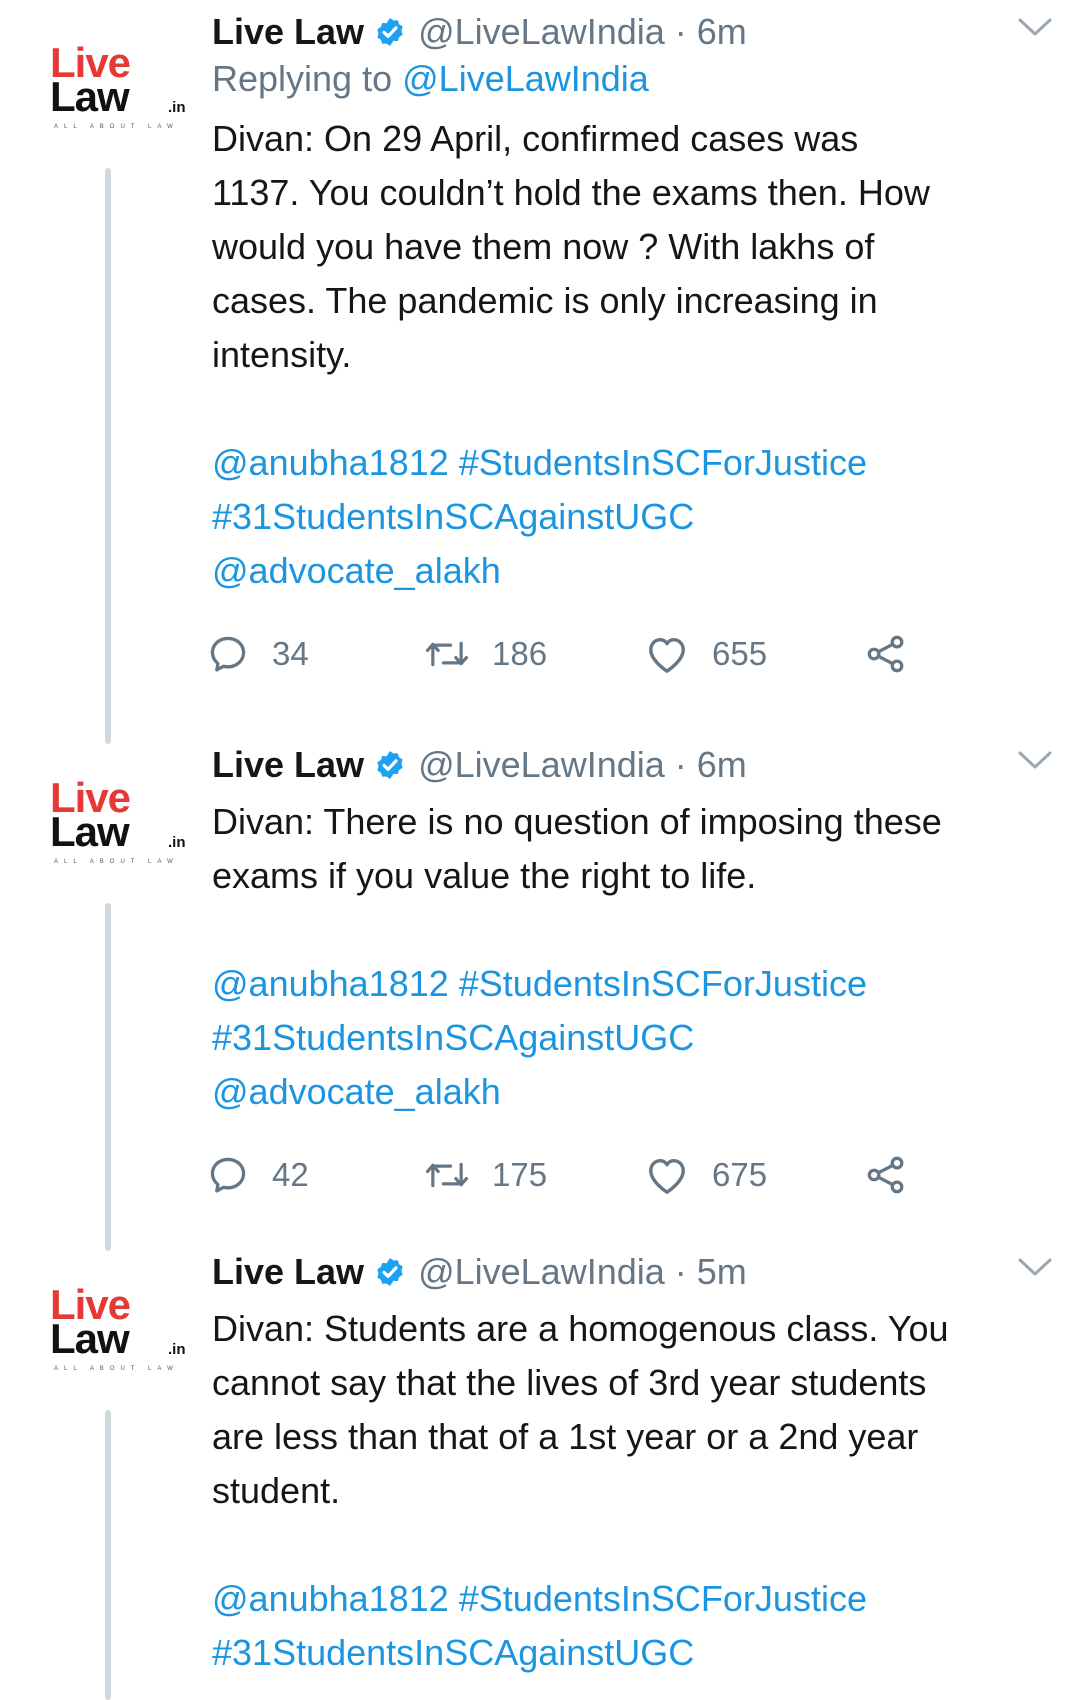  What do you see at coordinates (485, 1175) in the screenshot?
I see `retweet-button: 175` at bounding box center [485, 1175].